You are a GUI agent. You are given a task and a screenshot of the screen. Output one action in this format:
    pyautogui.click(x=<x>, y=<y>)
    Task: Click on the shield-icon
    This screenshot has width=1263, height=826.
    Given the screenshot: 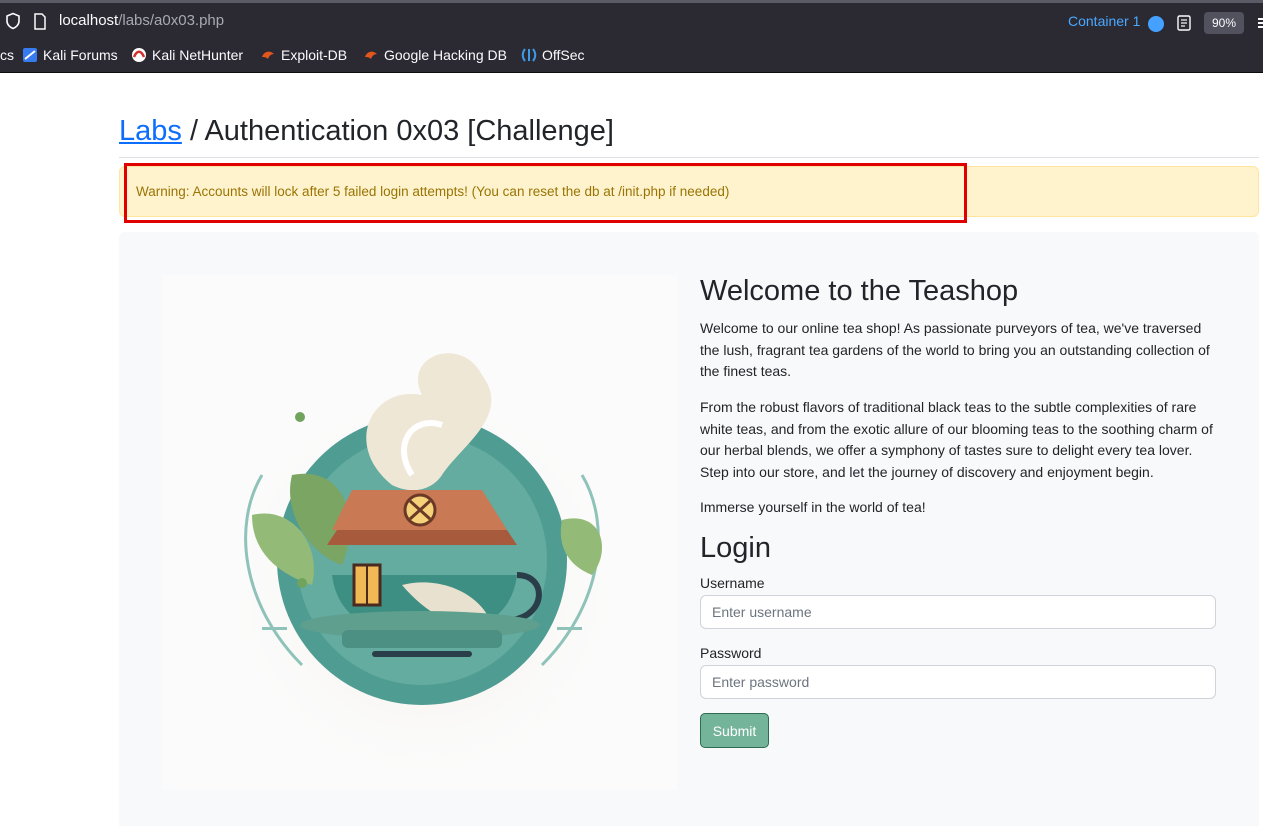 What is the action you would take?
    pyautogui.click(x=13, y=21)
    